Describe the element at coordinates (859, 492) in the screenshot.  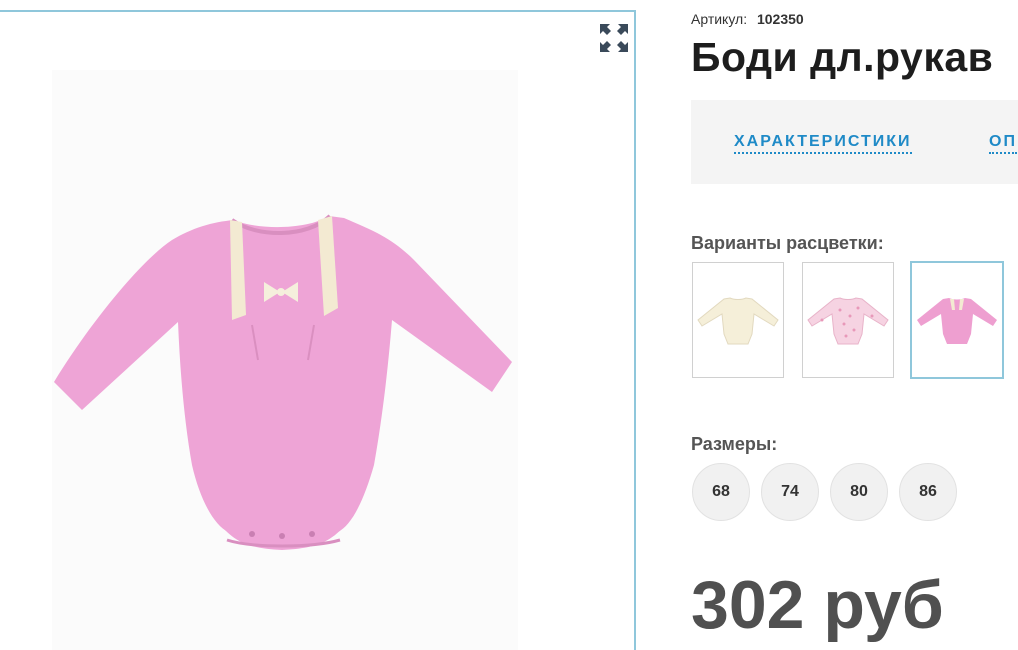
I see `size-option-80: 80` at that location.